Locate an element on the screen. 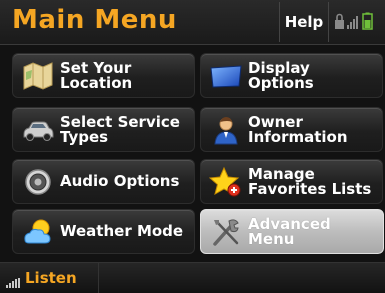  owner-information-button: Owner Information is located at coordinates (291, 129).